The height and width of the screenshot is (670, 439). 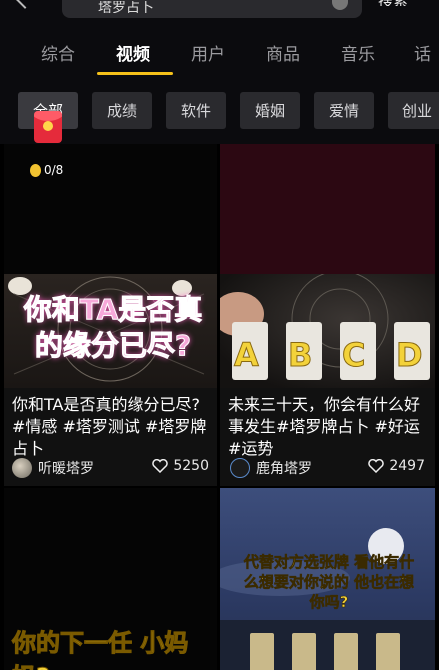 I want to click on red-packet-icon, so click(x=48, y=127).